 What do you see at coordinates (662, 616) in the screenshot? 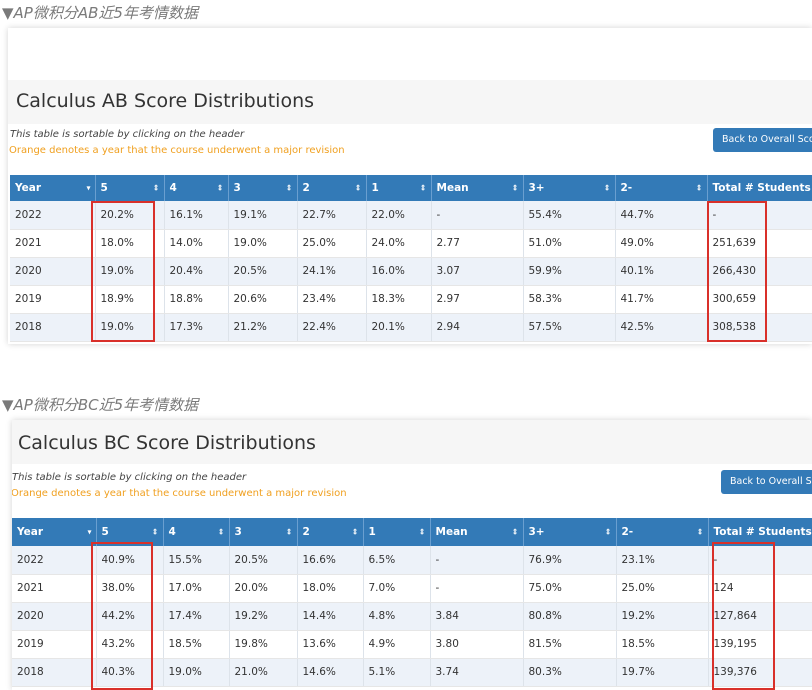
I see `table-cell: 19.2%` at bounding box center [662, 616].